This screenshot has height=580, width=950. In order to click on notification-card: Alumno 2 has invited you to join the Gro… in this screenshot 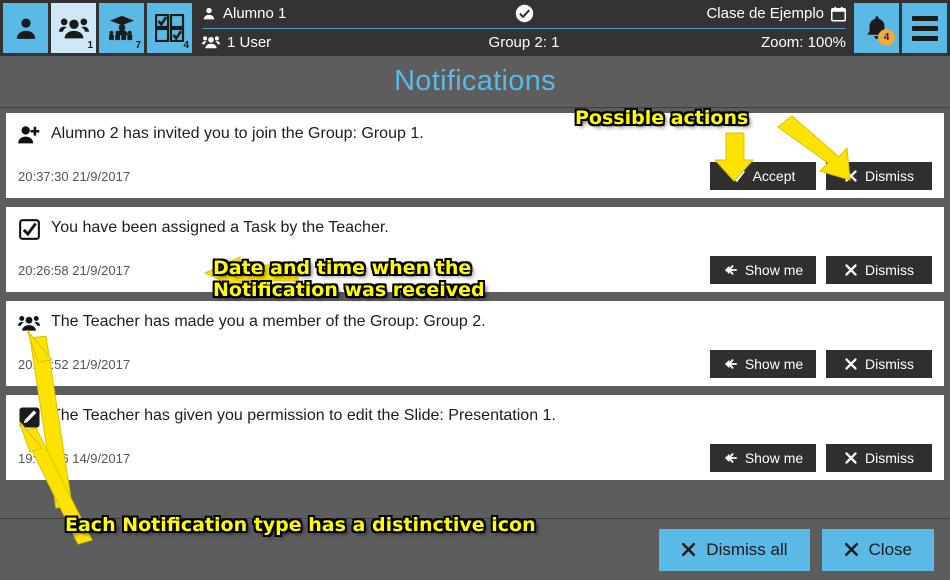, I will do `click(475, 155)`.